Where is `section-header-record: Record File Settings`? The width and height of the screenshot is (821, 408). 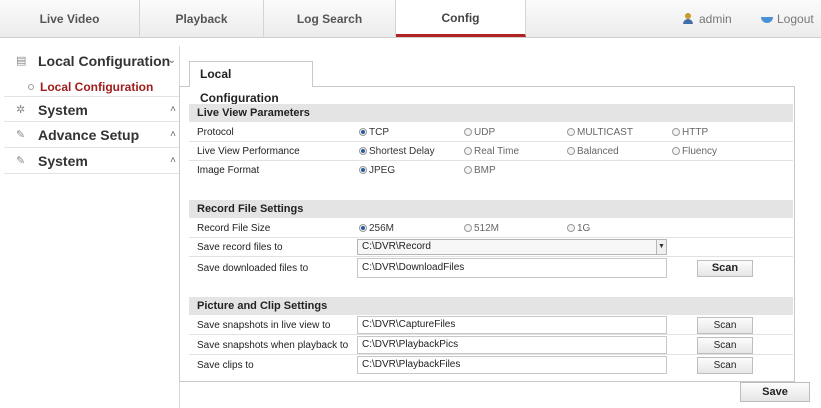
section-header-record: Record File Settings is located at coordinates (491, 209).